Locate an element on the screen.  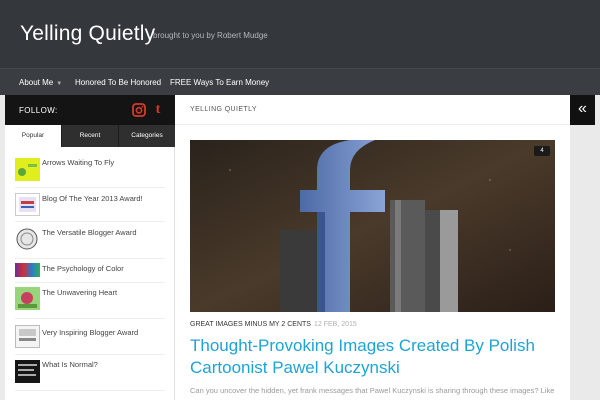
site-title: Yelling Quietly is located at coordinates (87, 34).